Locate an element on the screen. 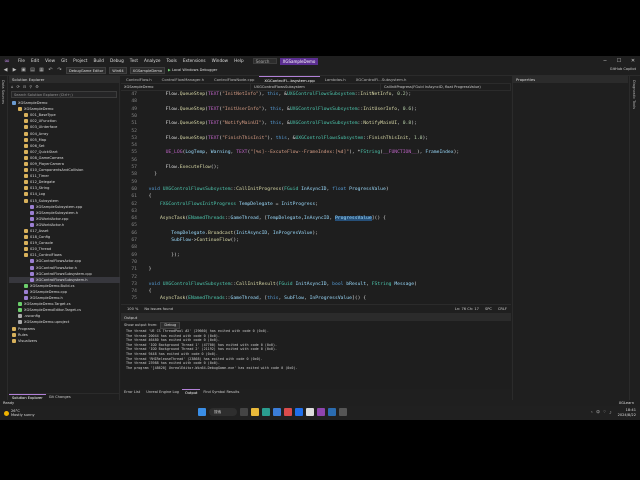 The height and width of the screenshot is (480, 640). line-number: 50 is located at coordinates (134, 116).